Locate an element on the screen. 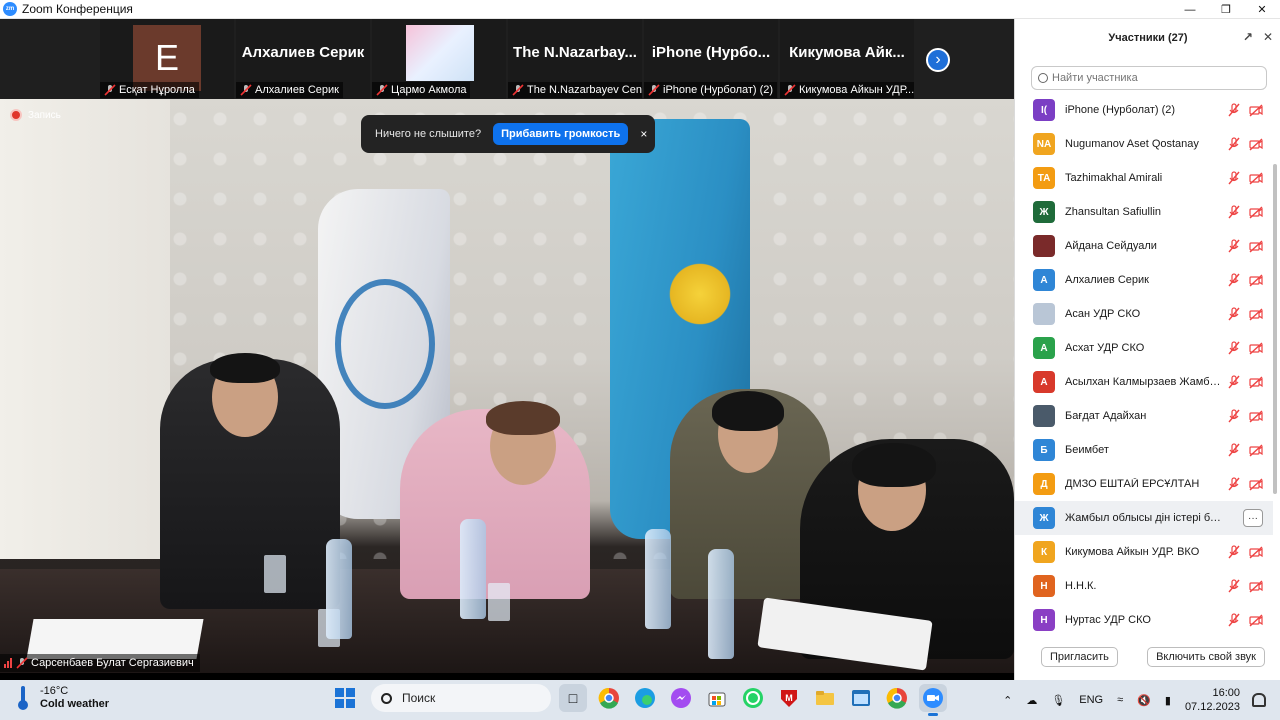  zoom-app-icon is located at coordinates (933, 700).